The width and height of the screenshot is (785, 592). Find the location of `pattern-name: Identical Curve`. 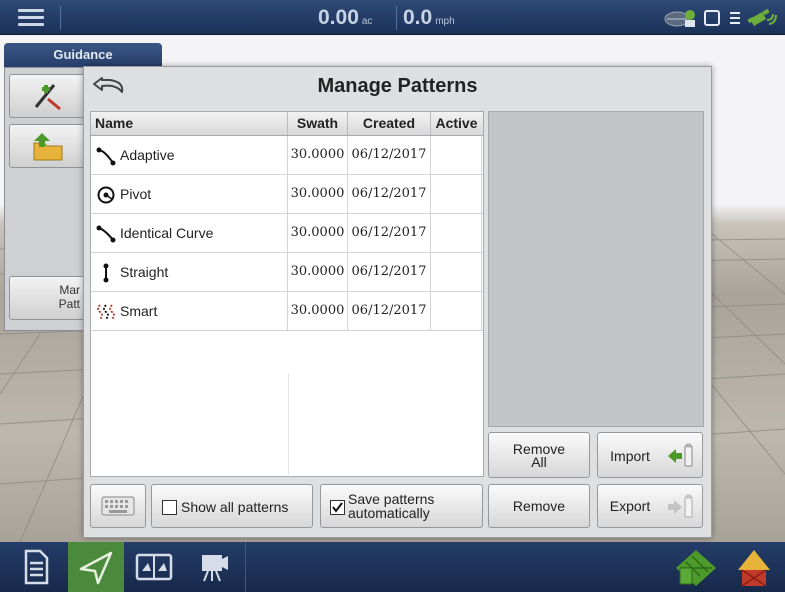

pattern-name: Identical Curve is located at coordinates (167, 233).